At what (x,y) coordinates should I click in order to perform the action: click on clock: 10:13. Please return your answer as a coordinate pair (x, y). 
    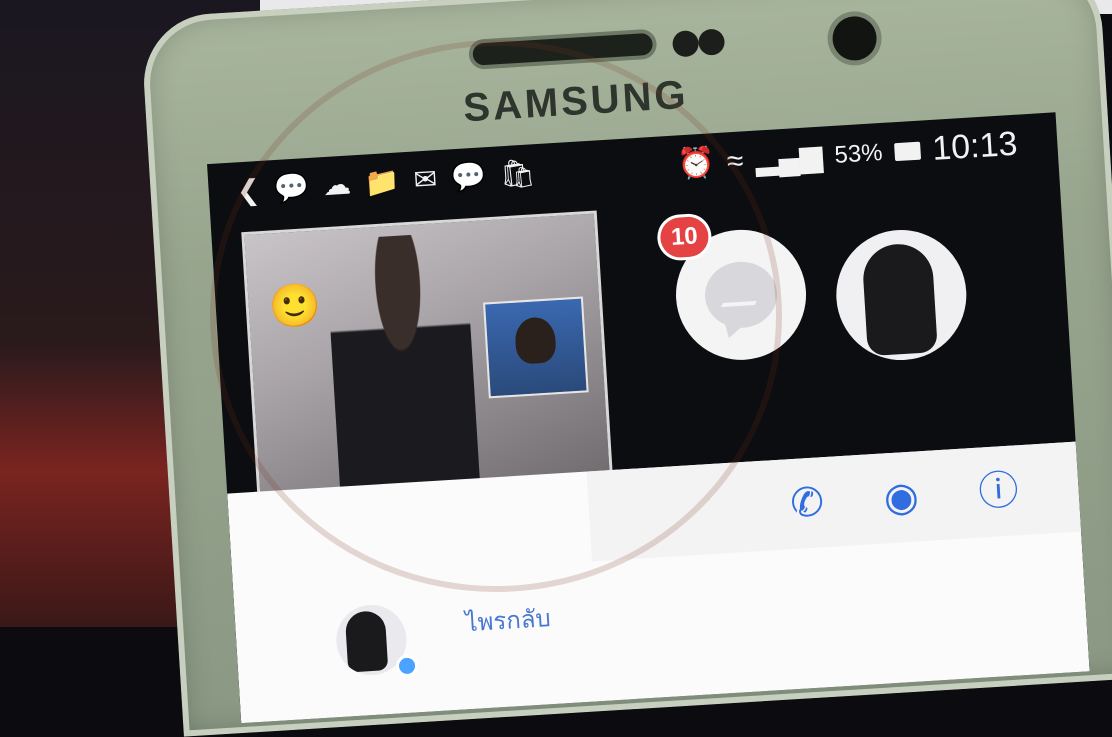
    Looking at the image, I should click on (975, 146).